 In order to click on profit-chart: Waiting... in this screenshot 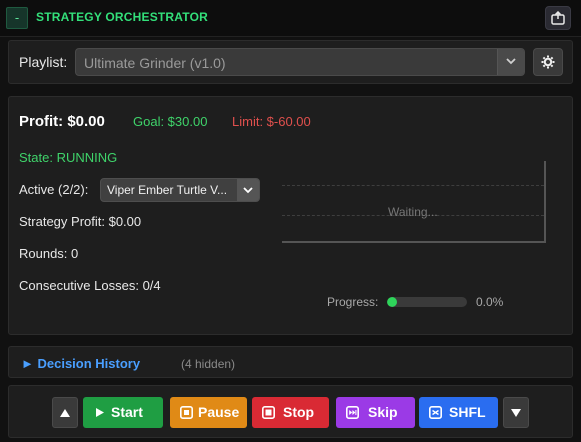, I will do `click(414, 202)`.